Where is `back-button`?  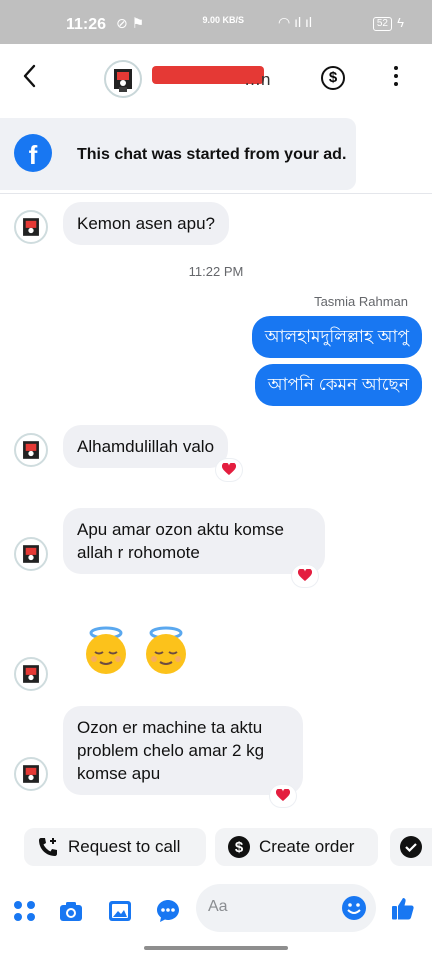 back-button is located at coordinates (36, 79).